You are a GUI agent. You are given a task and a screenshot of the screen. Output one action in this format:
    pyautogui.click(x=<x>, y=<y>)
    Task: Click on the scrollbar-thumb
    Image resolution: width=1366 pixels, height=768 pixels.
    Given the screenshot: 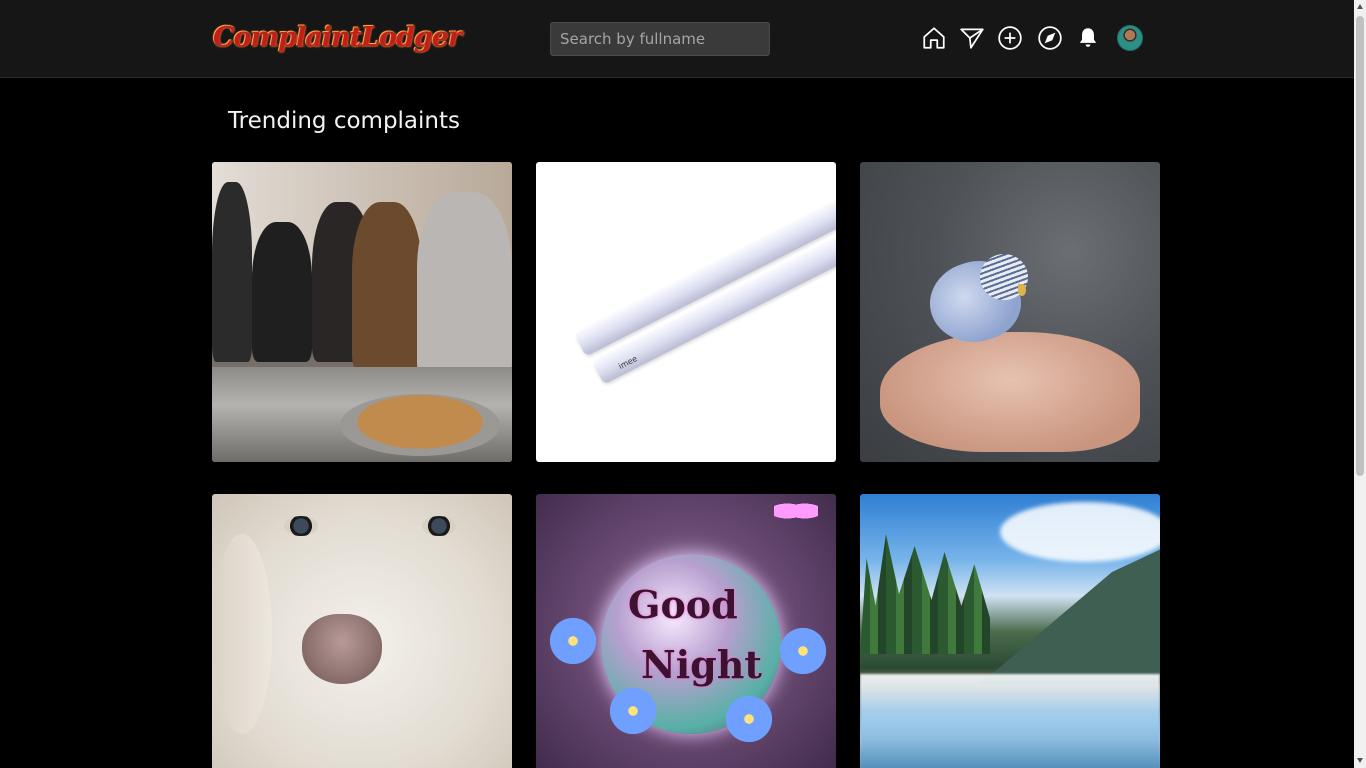 What is the action you would take?
    pyautogui.click(x=1360, y=246)
    